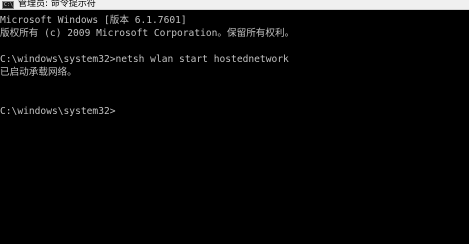 This screenshot has height=244, width=469. What do you see at coordinates (234, 5) in the screenshot?
I see `title-bar: C:\ 管理员: 命令提示符` at bounding box center [234, 5].